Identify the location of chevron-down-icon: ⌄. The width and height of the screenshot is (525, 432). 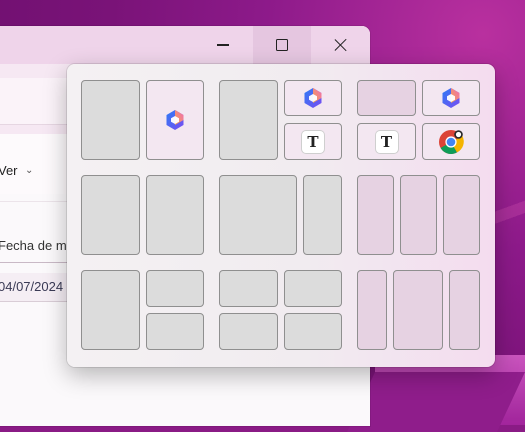
(29, 170).